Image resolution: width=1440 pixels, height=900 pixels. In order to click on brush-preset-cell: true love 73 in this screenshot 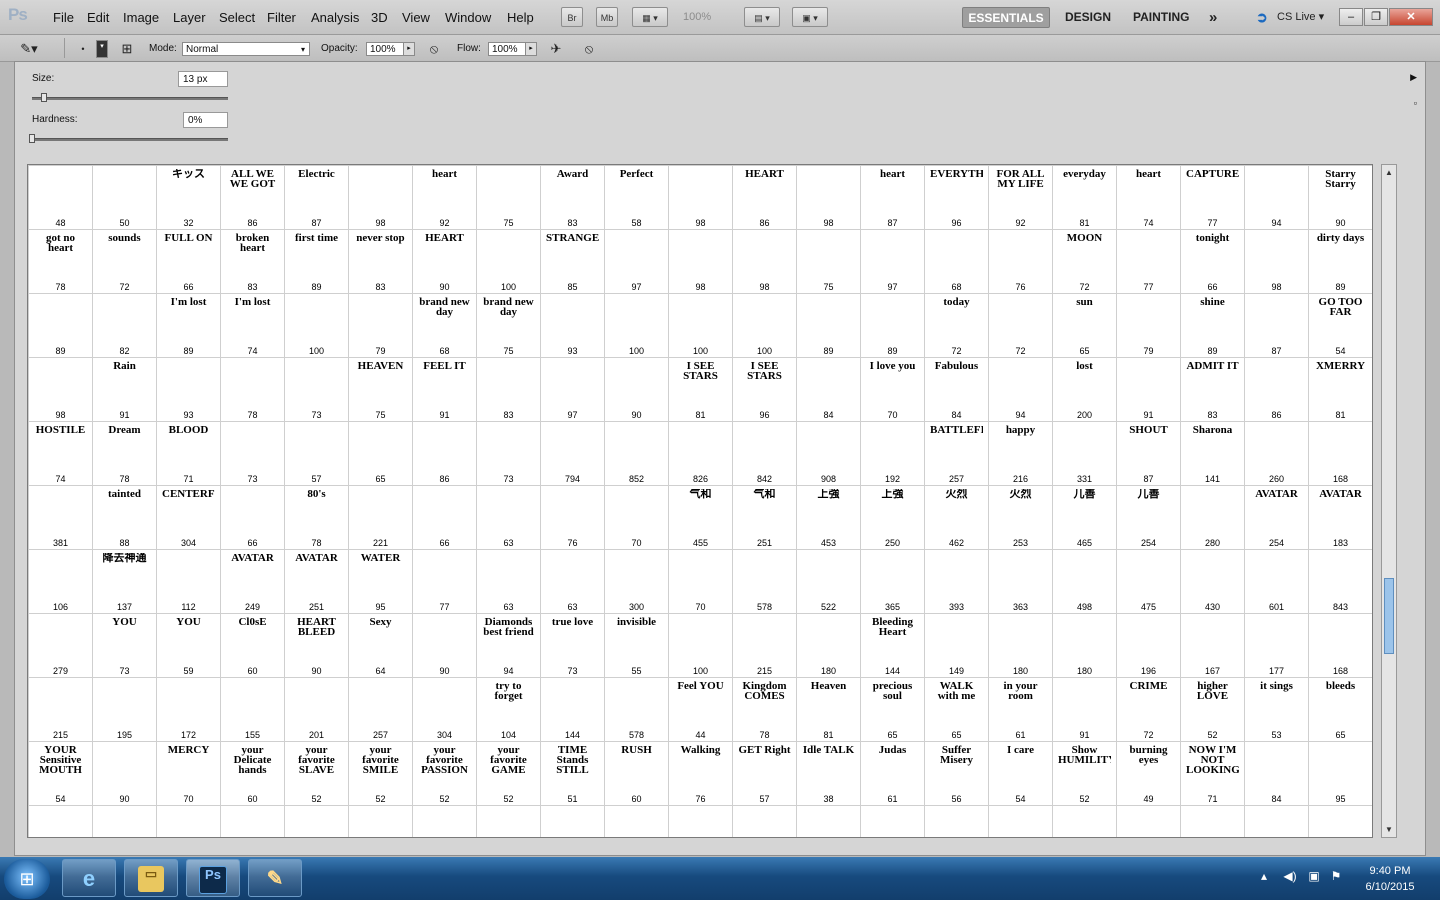, I will do `click(572, 645)`.